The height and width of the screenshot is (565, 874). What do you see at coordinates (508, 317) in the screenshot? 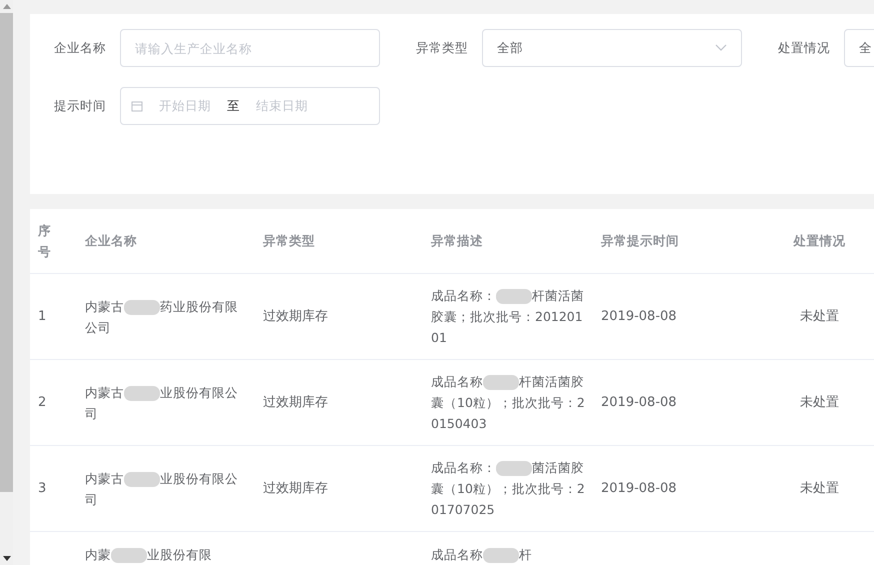
I see `table-cell-text: 成品名称： 杆菌活菌胶囊；批次批号：20120101` at bounding box center [508, 317].